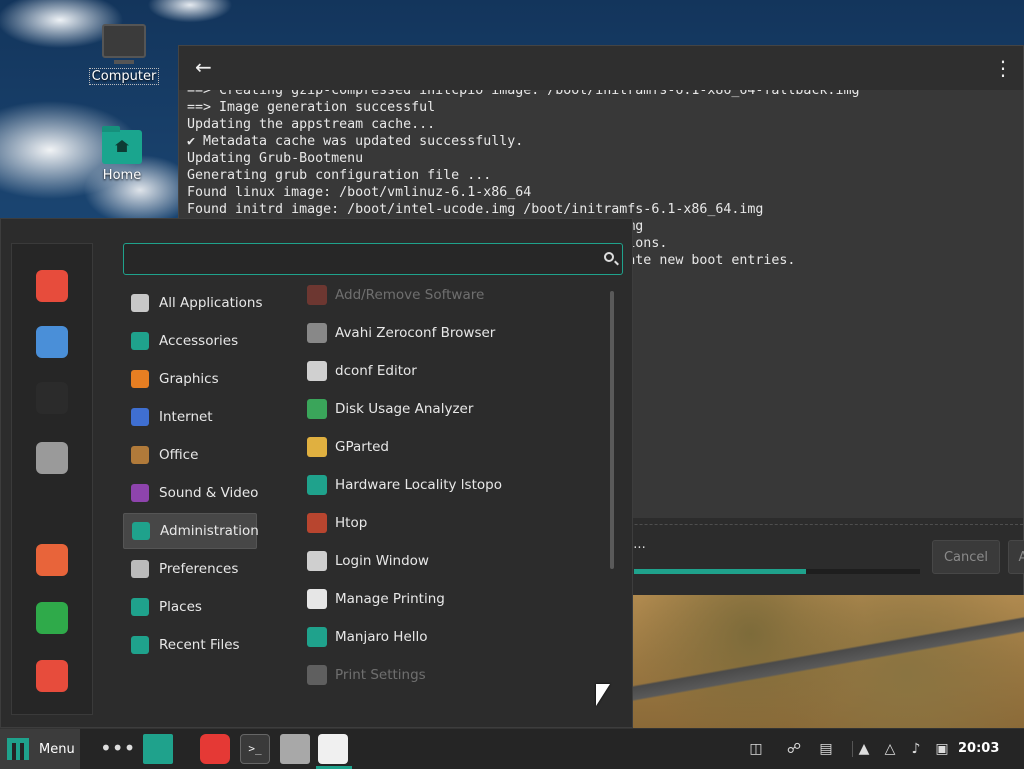 This screenshot has height=769, width=1024. Describe the element at coordinates (140, 379) in the screenshot. I see `graphics-icon` at that location.